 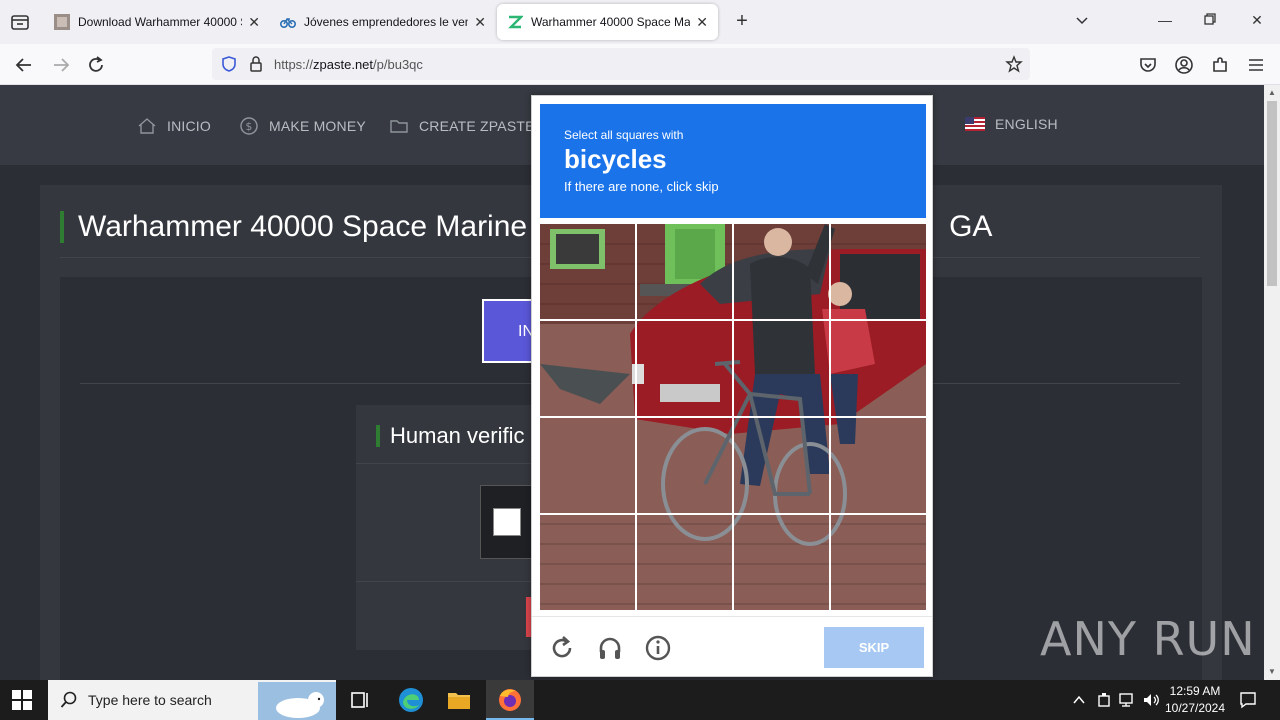 I want to click on nav-label: ENGLISH, so click(x=1026, y=124).